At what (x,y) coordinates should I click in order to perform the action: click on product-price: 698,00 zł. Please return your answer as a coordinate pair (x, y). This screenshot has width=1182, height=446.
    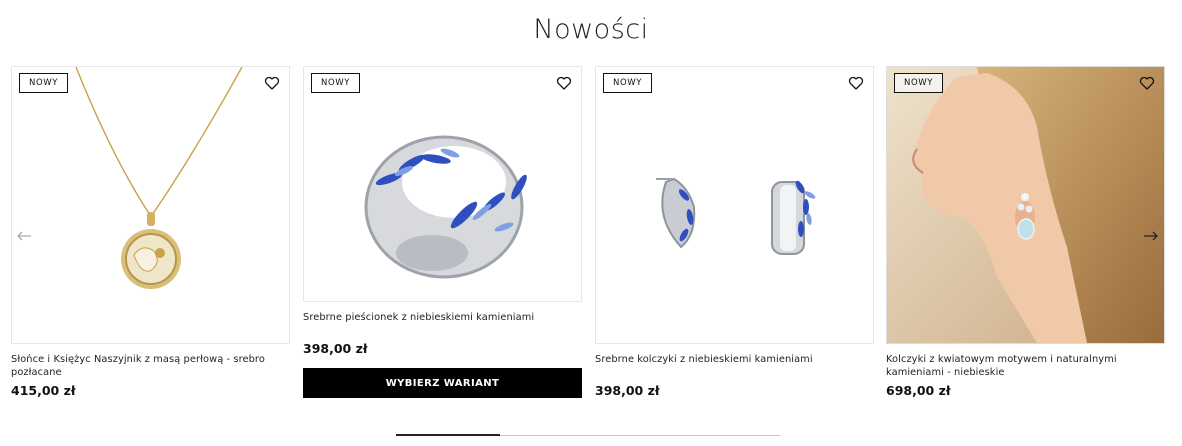
    Looking at the image, I should click on (918, 390).